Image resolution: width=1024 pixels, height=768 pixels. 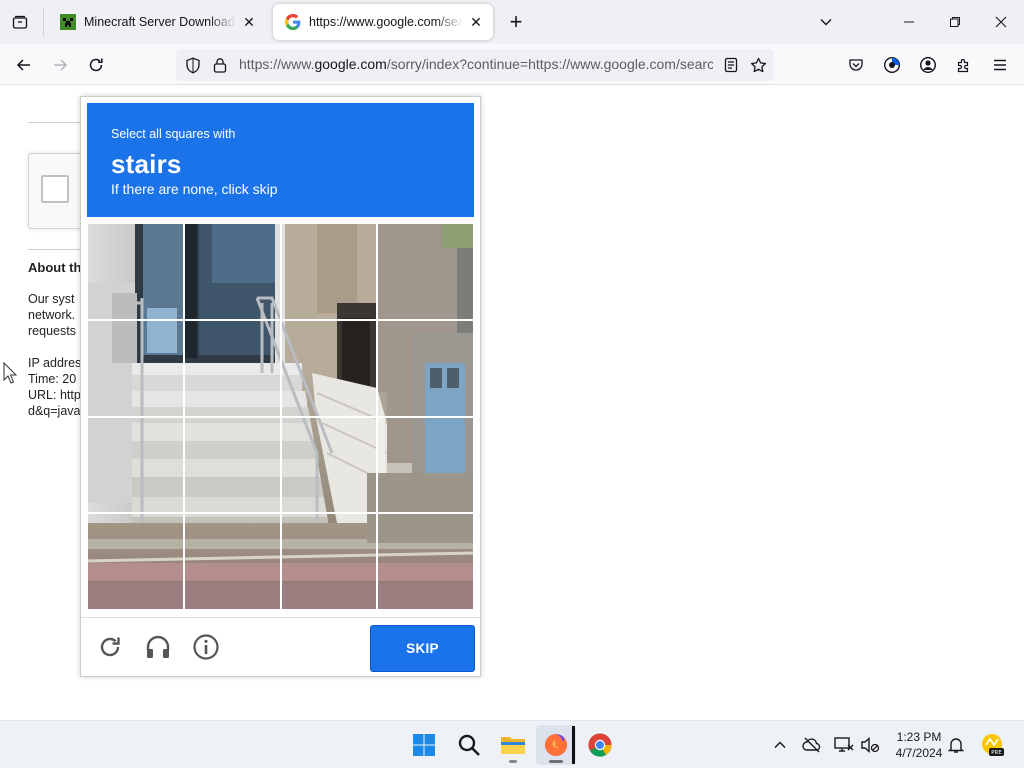 I want to click on sync-button, so click(x=892, y=65).